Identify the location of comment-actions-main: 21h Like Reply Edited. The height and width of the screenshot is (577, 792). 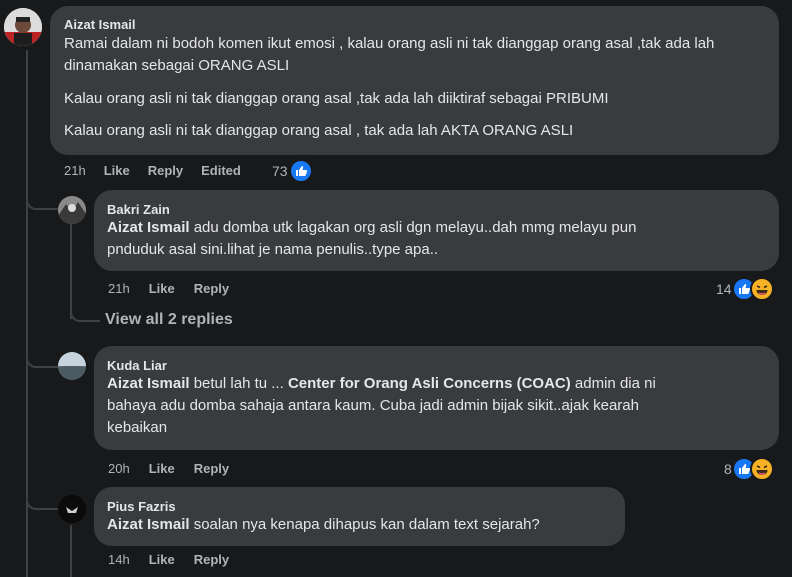
(152, 170).